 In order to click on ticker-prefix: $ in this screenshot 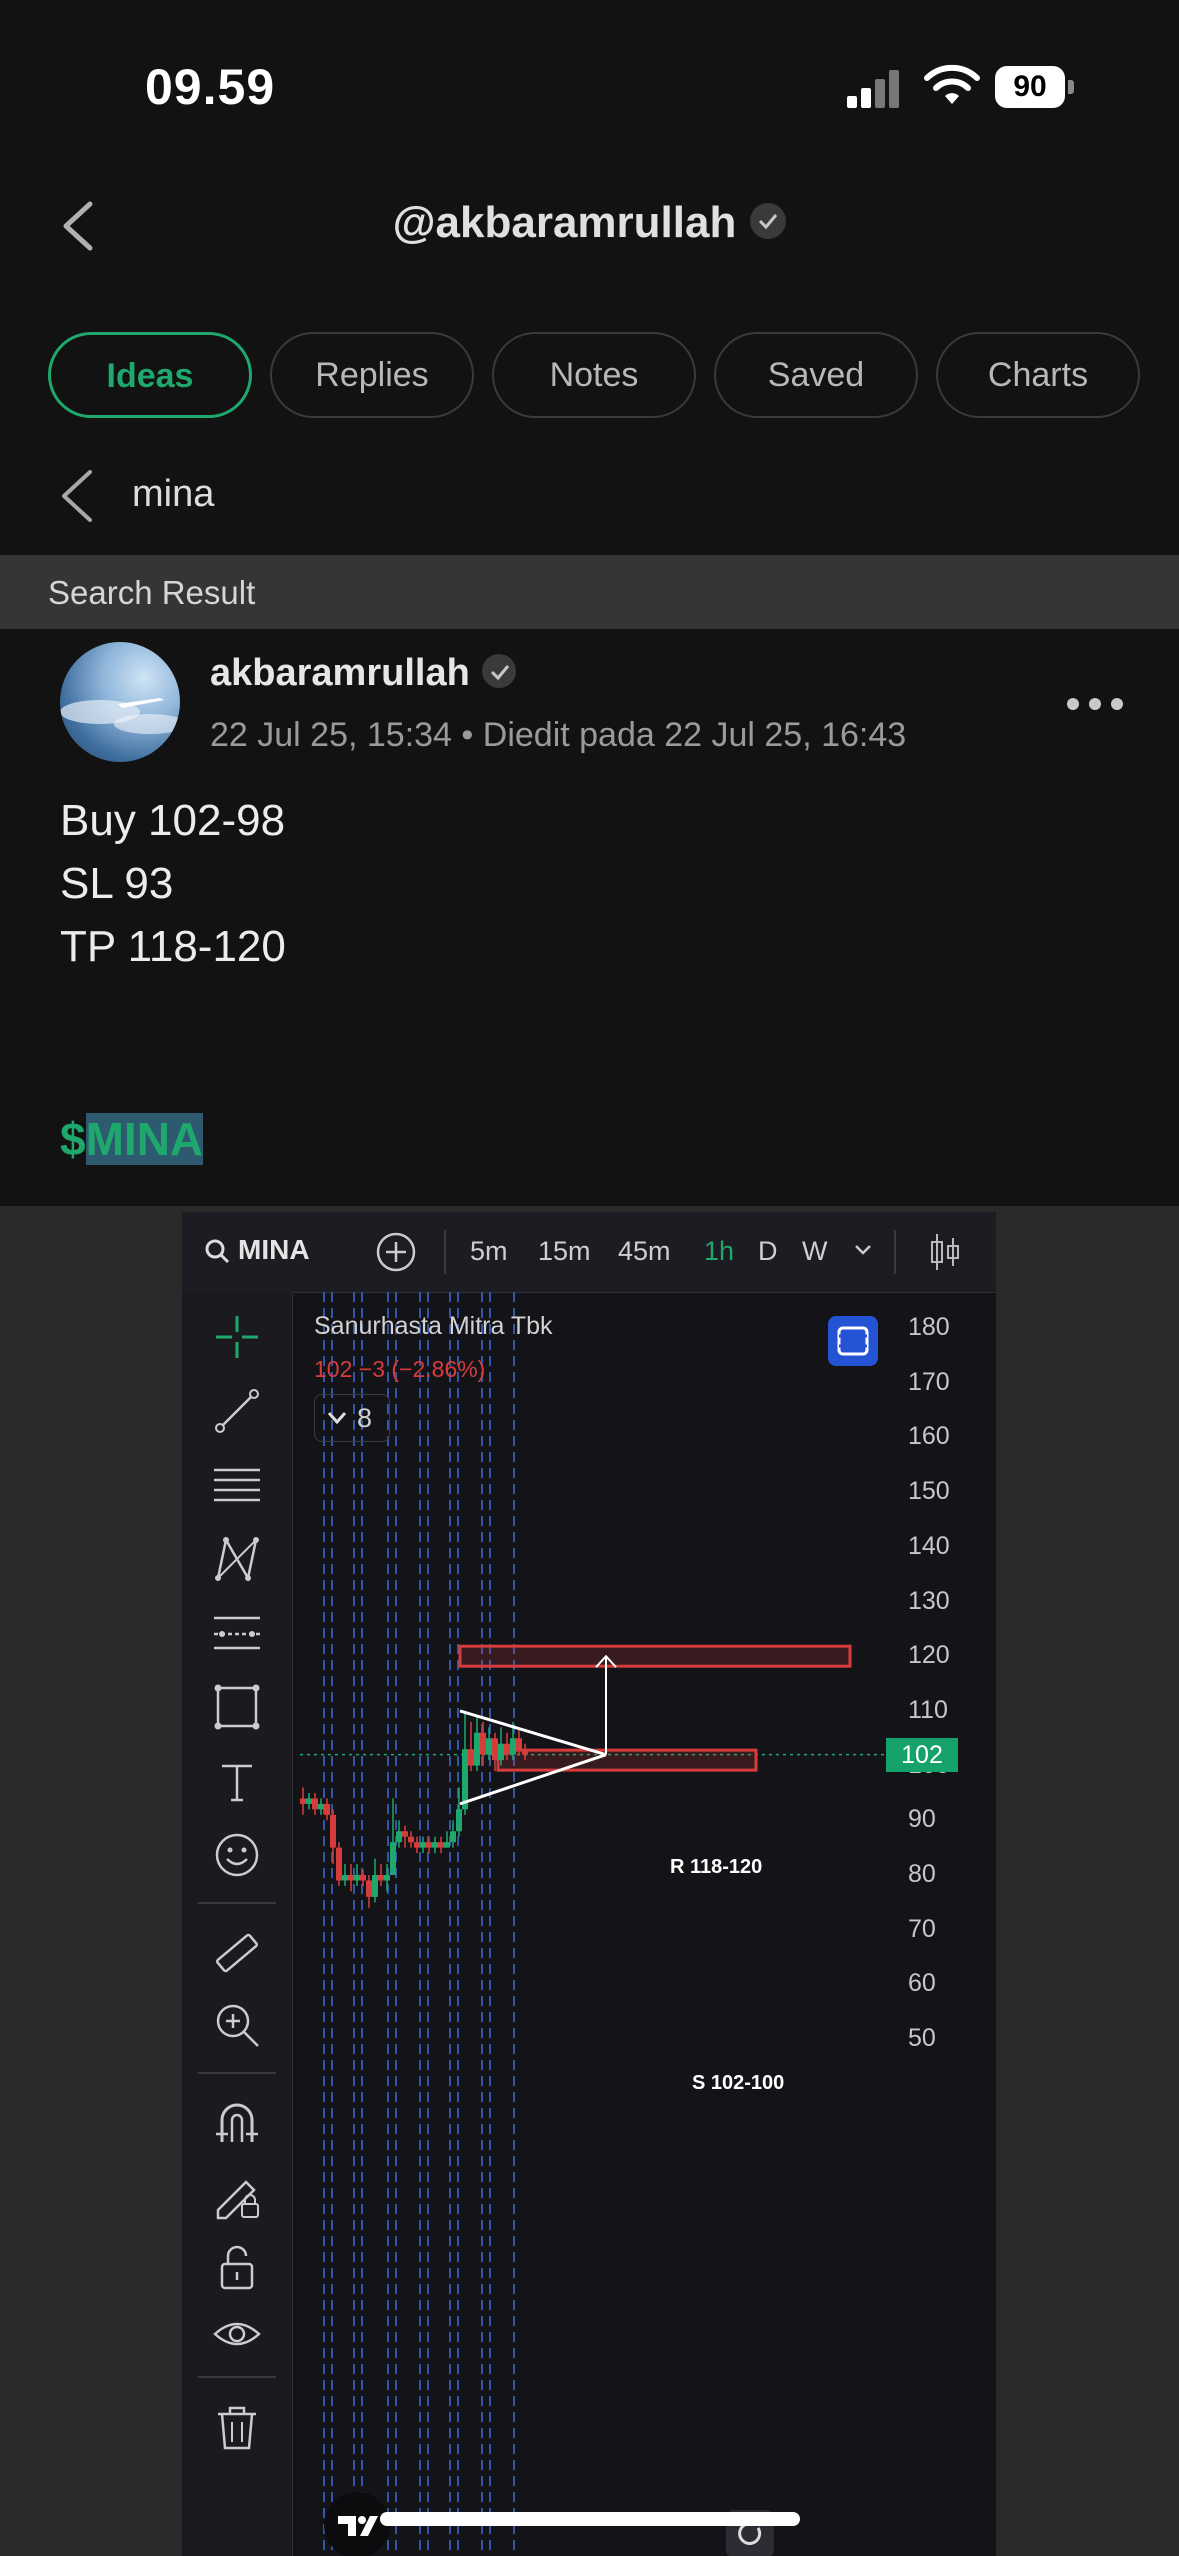, I will do `click(73, 1139)`.